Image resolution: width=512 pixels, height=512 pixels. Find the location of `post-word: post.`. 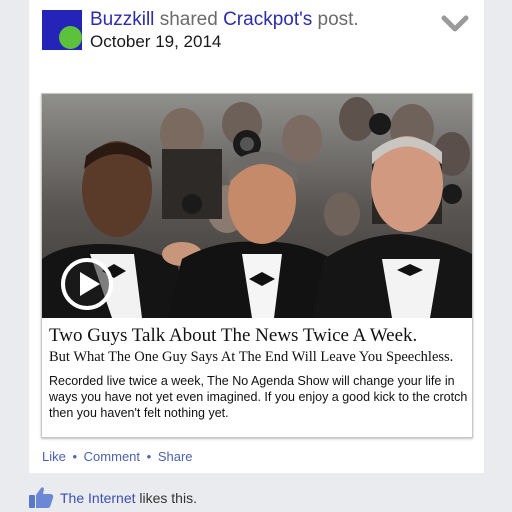

post-word: post. is located at coordinates (338, 19).